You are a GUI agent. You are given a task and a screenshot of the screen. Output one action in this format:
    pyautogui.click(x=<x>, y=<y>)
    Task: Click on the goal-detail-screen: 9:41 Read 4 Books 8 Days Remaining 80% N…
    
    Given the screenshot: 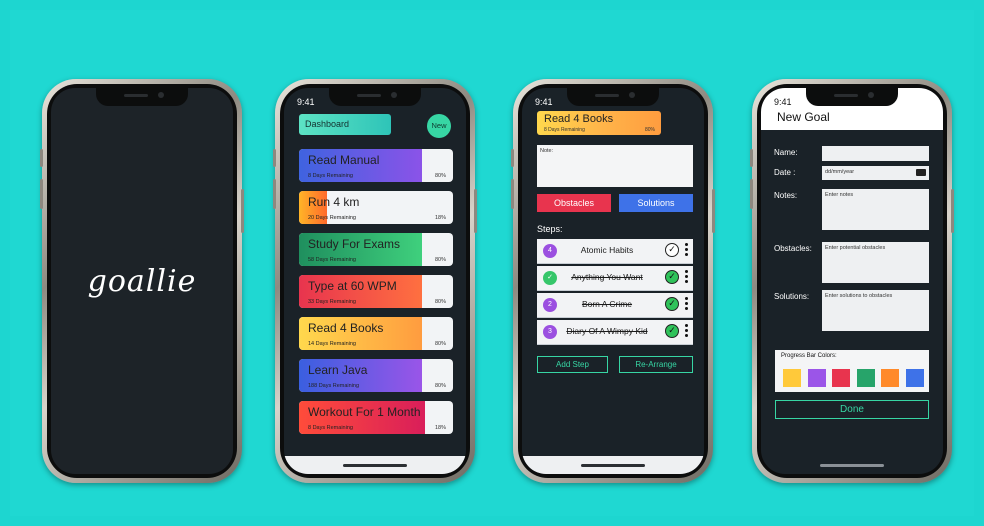 What is the action you would take?
    pyautogui.click(x=613, y=281)
    